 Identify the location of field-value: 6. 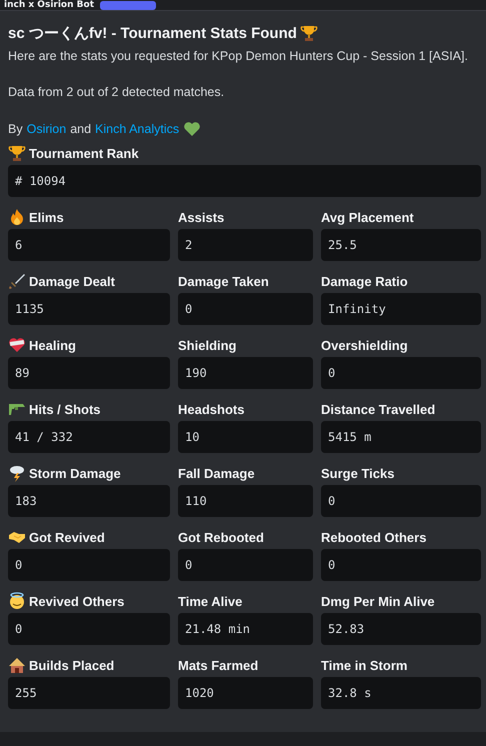
(89, 245).